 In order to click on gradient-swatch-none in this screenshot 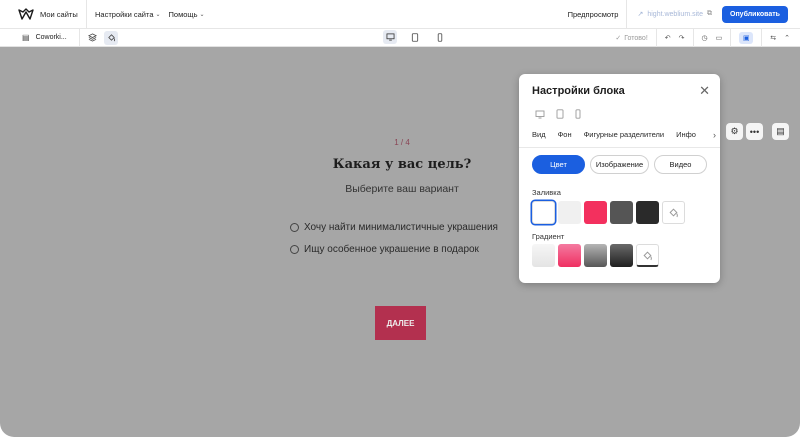, I will do `click(647, 255)`.